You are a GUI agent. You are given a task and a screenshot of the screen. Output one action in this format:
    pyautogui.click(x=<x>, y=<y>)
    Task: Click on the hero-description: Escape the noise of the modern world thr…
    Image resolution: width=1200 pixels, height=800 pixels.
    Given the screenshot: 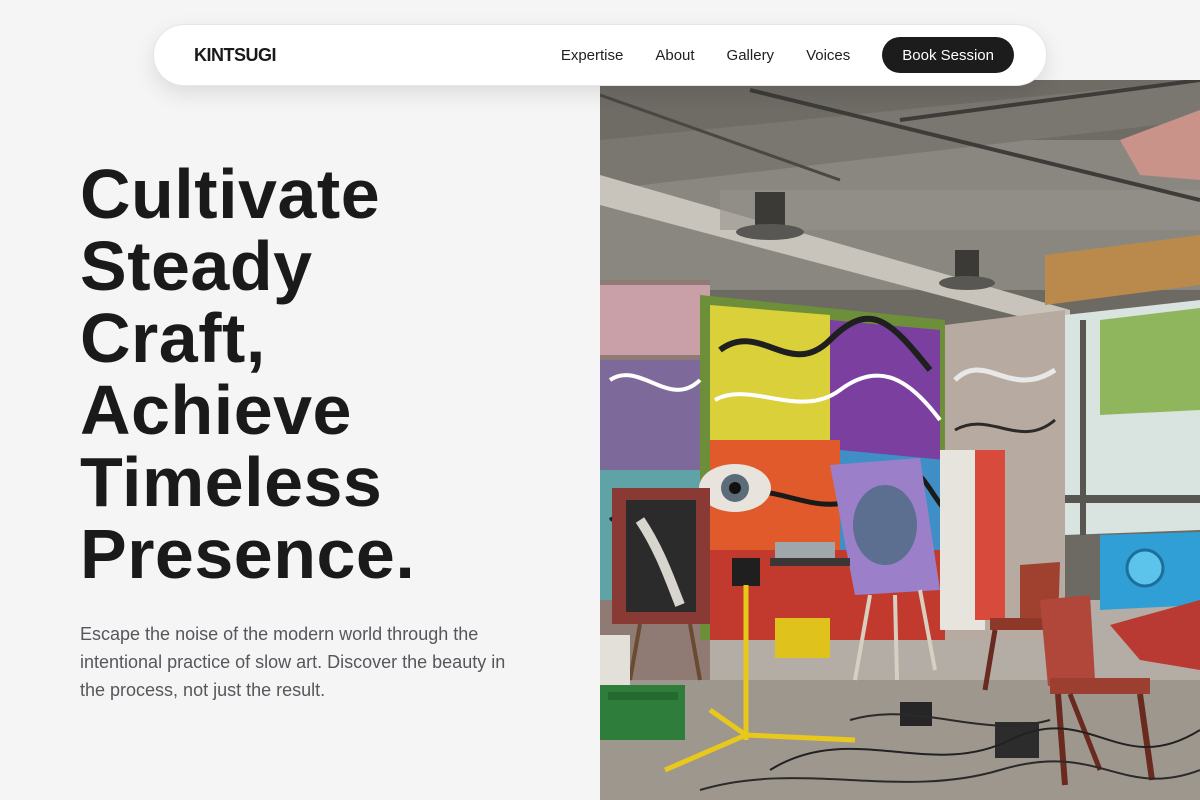 What is the action you would take?
    pyautogui.click(x=293, y=662)
    